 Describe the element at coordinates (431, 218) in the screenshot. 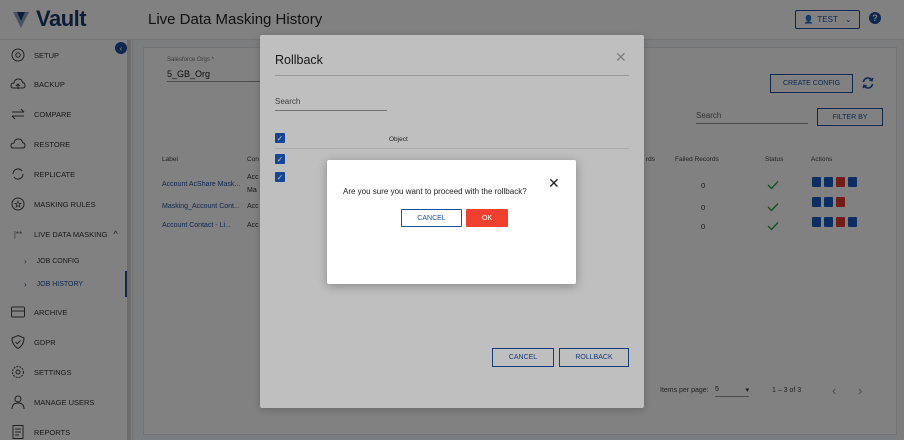

I see `confirm-cancel-button: CANCEL` at that location.